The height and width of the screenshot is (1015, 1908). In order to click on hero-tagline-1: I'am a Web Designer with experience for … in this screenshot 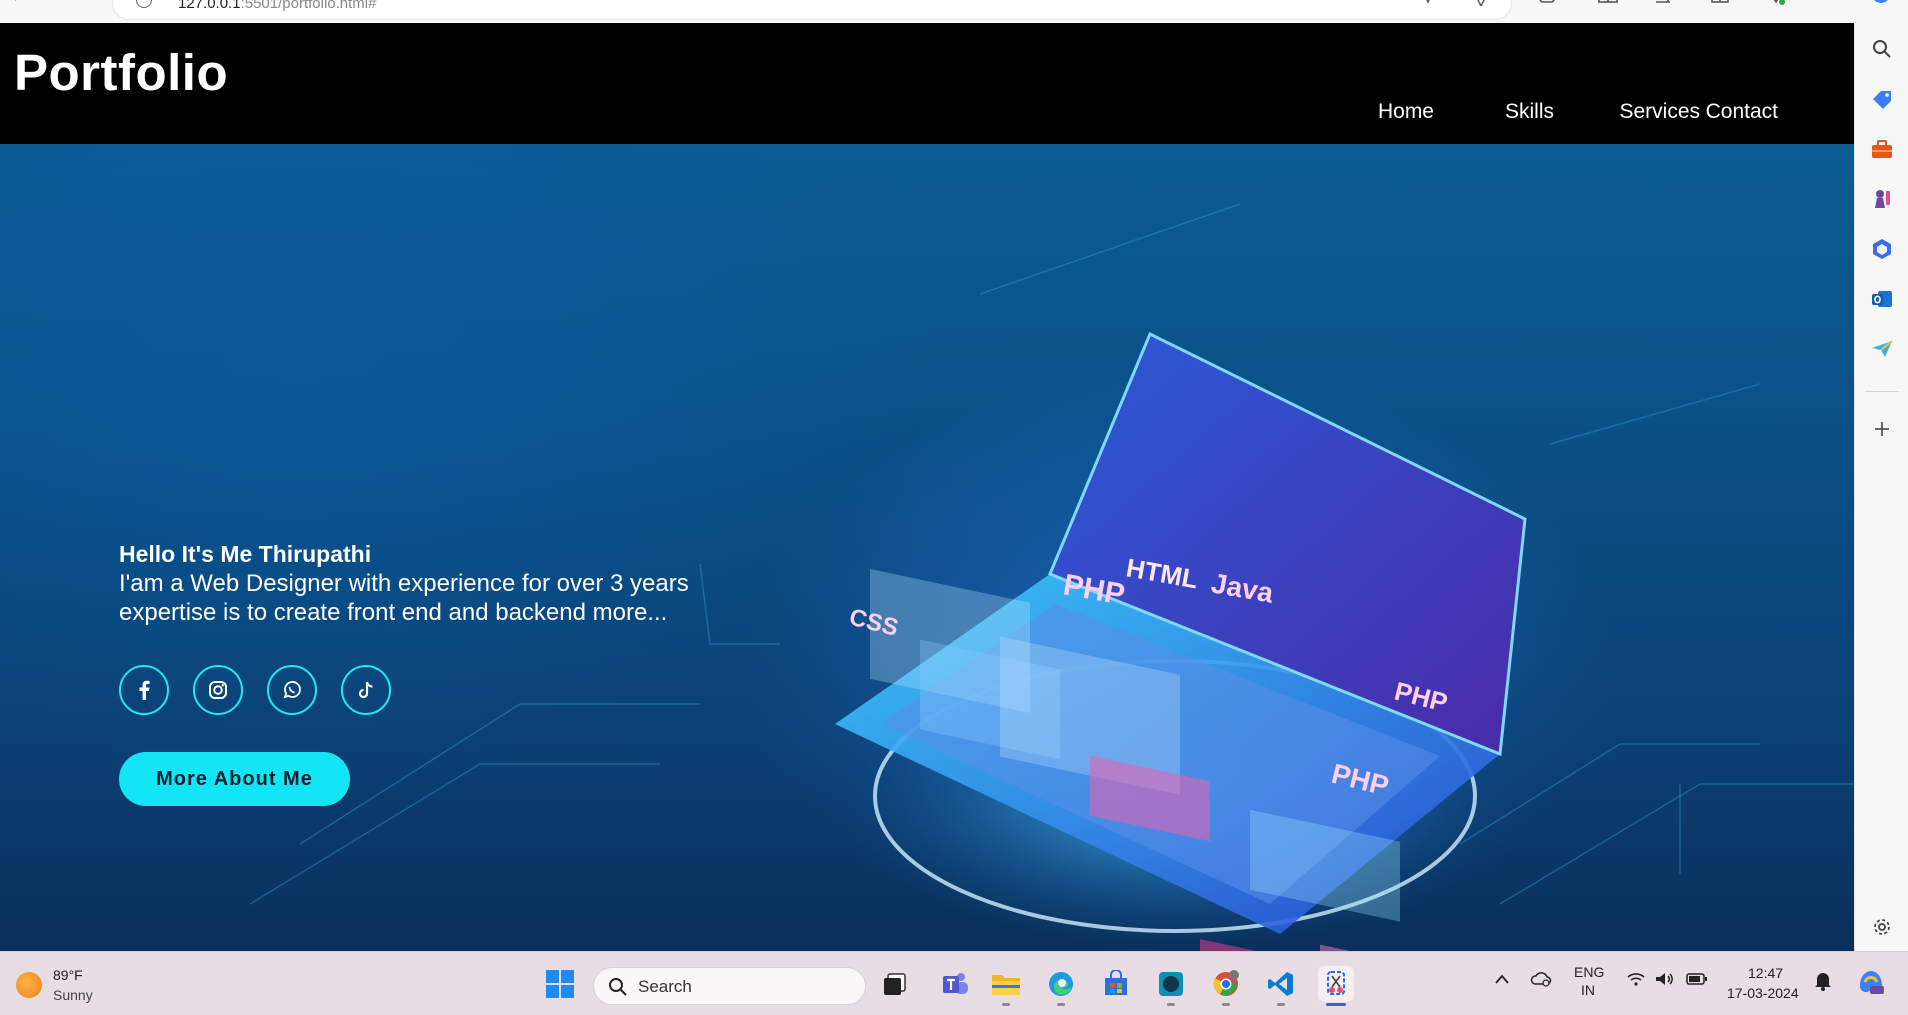, I will do `click(404, 583)`.